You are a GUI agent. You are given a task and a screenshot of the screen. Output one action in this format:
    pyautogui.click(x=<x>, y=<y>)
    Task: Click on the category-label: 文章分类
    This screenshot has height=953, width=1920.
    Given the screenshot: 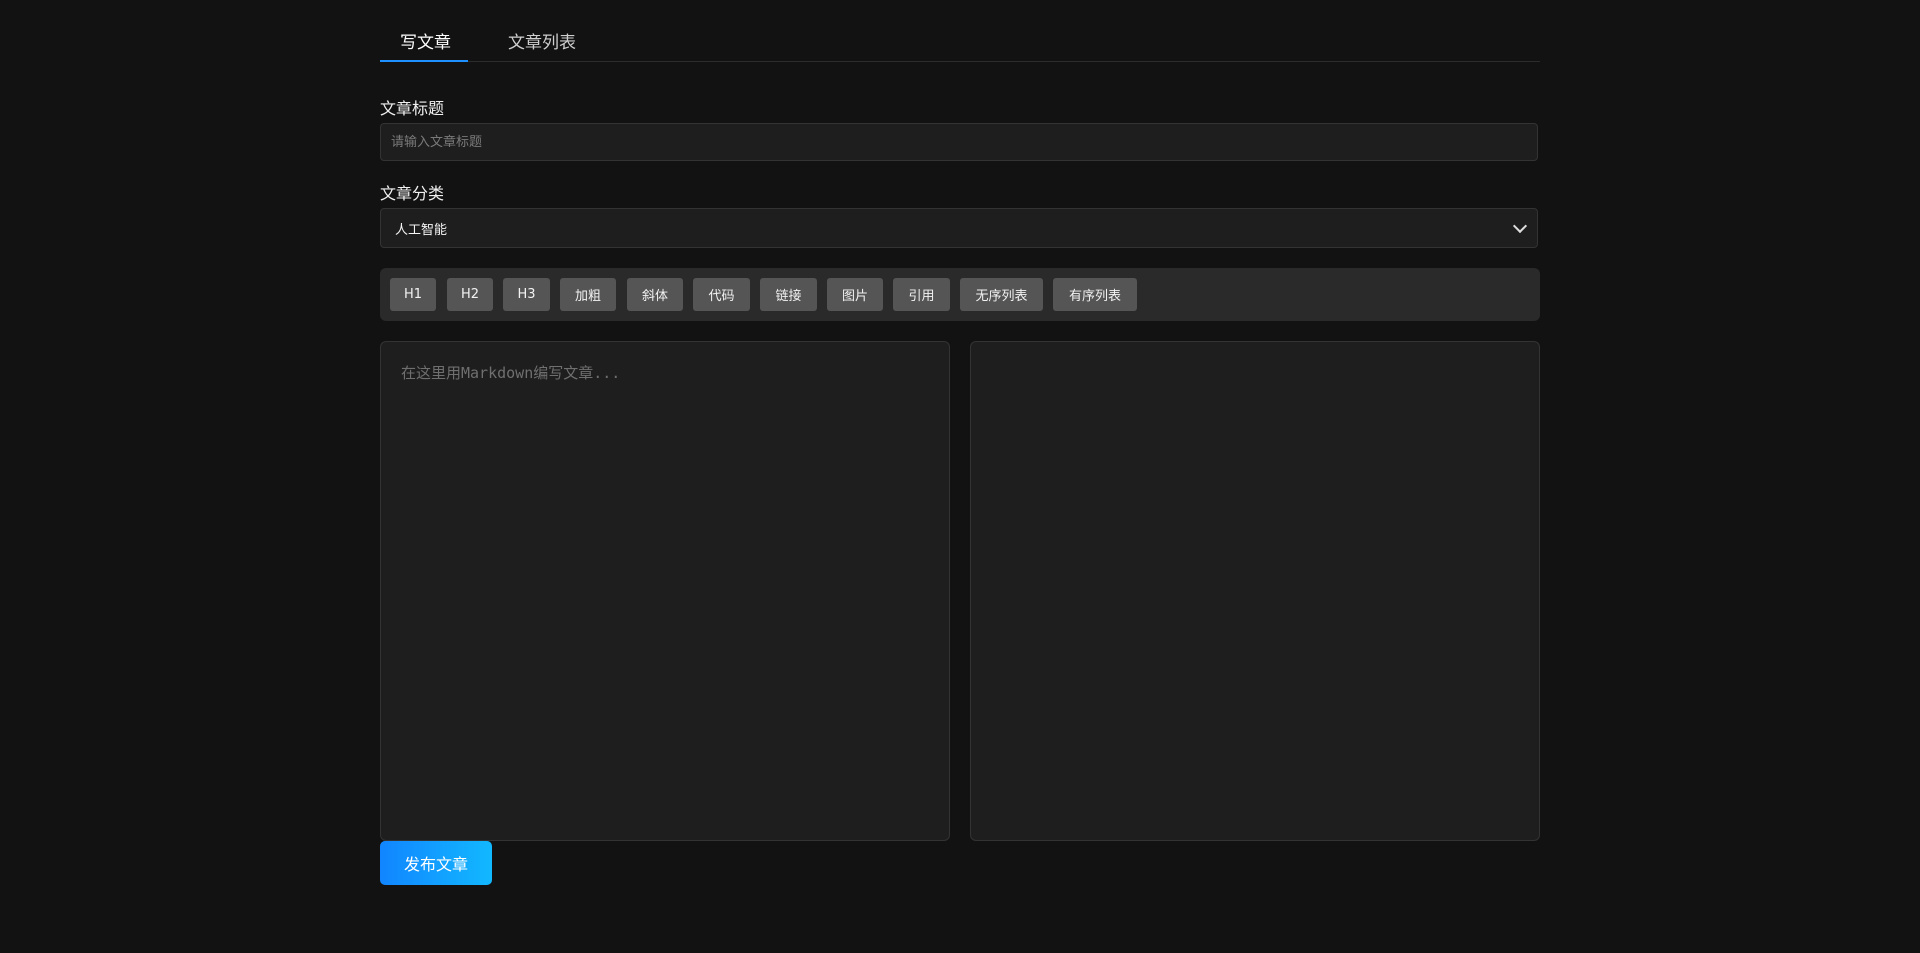 What is the action you would take?
    pyautogui.click(x=412, y=193)
    